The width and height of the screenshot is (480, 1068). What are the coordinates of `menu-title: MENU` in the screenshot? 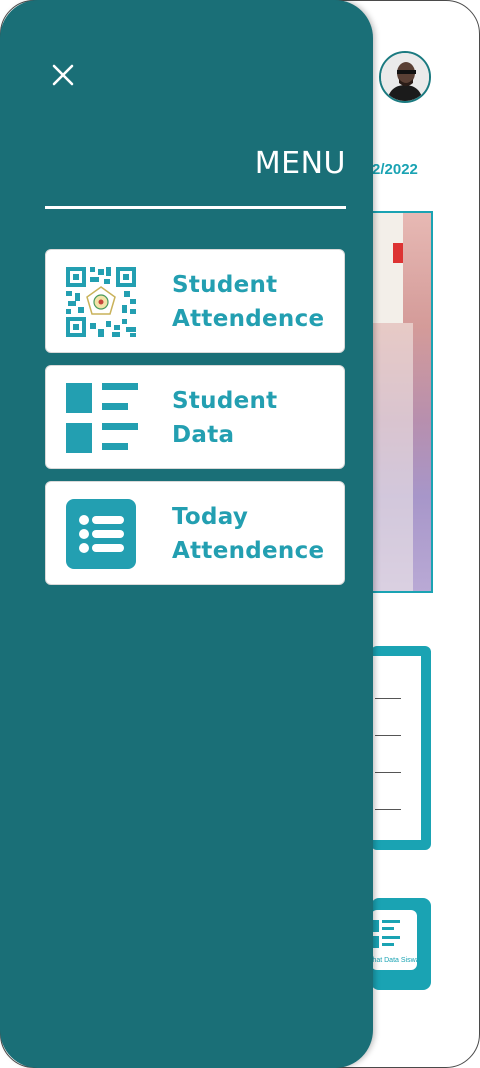 It's located at (300, 163).